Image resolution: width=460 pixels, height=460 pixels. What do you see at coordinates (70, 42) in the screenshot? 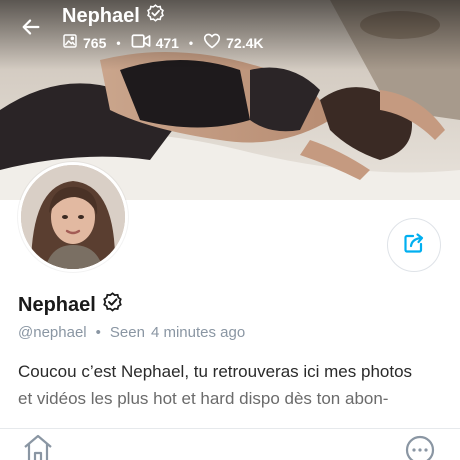
I see `image-icon` at bounding box center [70, 42].